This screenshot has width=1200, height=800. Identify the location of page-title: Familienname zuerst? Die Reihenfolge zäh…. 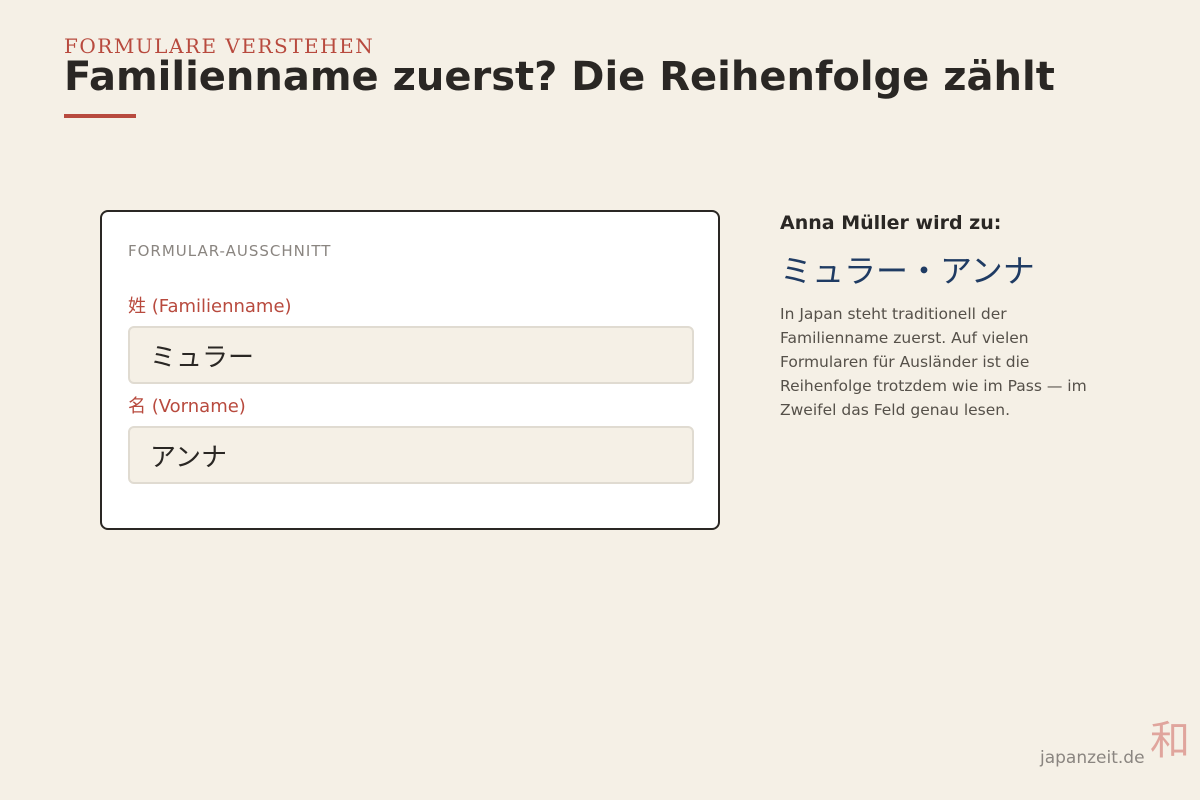
(559, 77).